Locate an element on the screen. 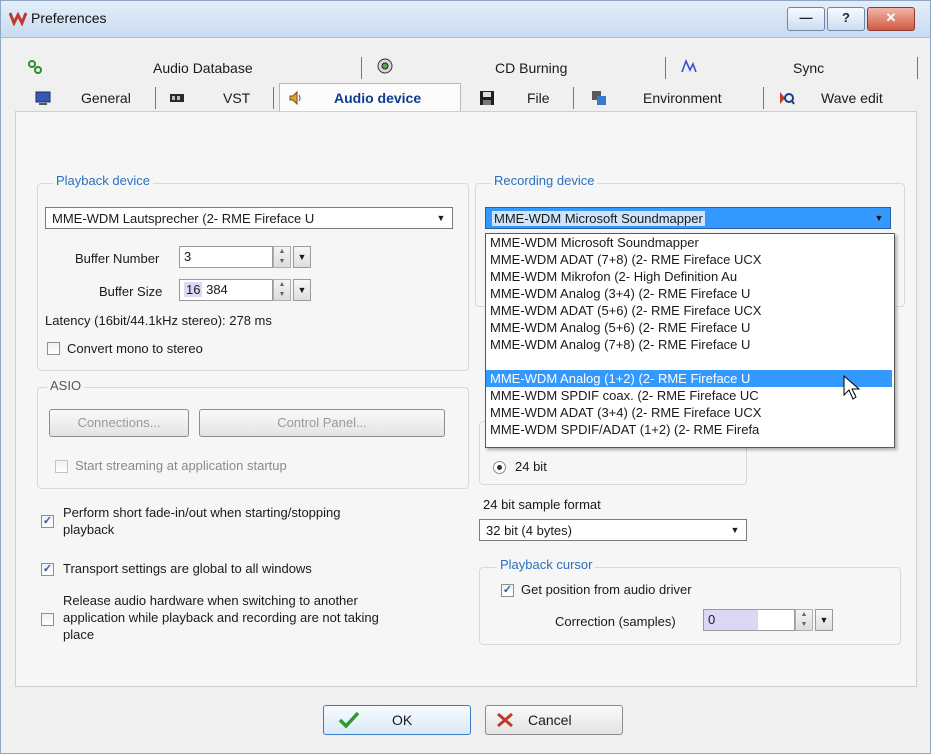 The height and width of the screenshot is (754, 931). list-item: MME-WDM Analog (7+8) (2- RME Fireface U is located at coordinates (689, 344).